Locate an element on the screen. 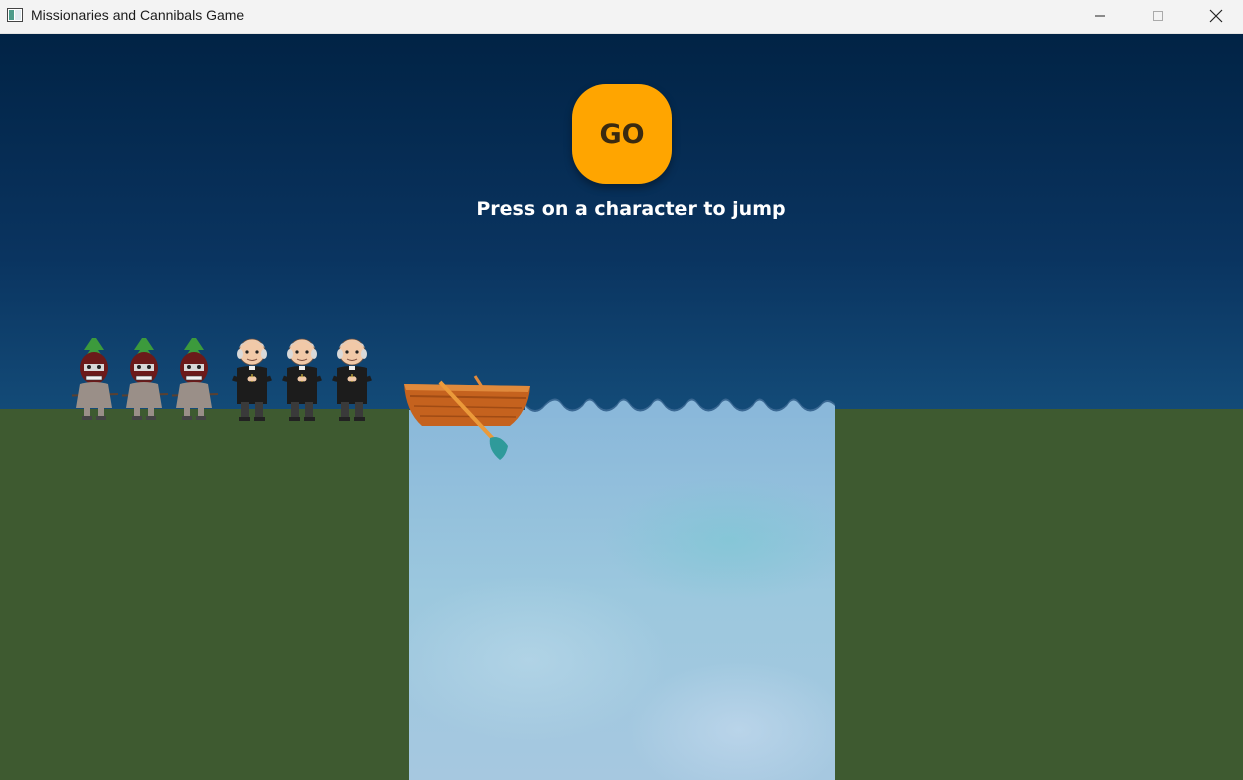 The image size is (1243, 780). boat is located at coordinates (467, 419).